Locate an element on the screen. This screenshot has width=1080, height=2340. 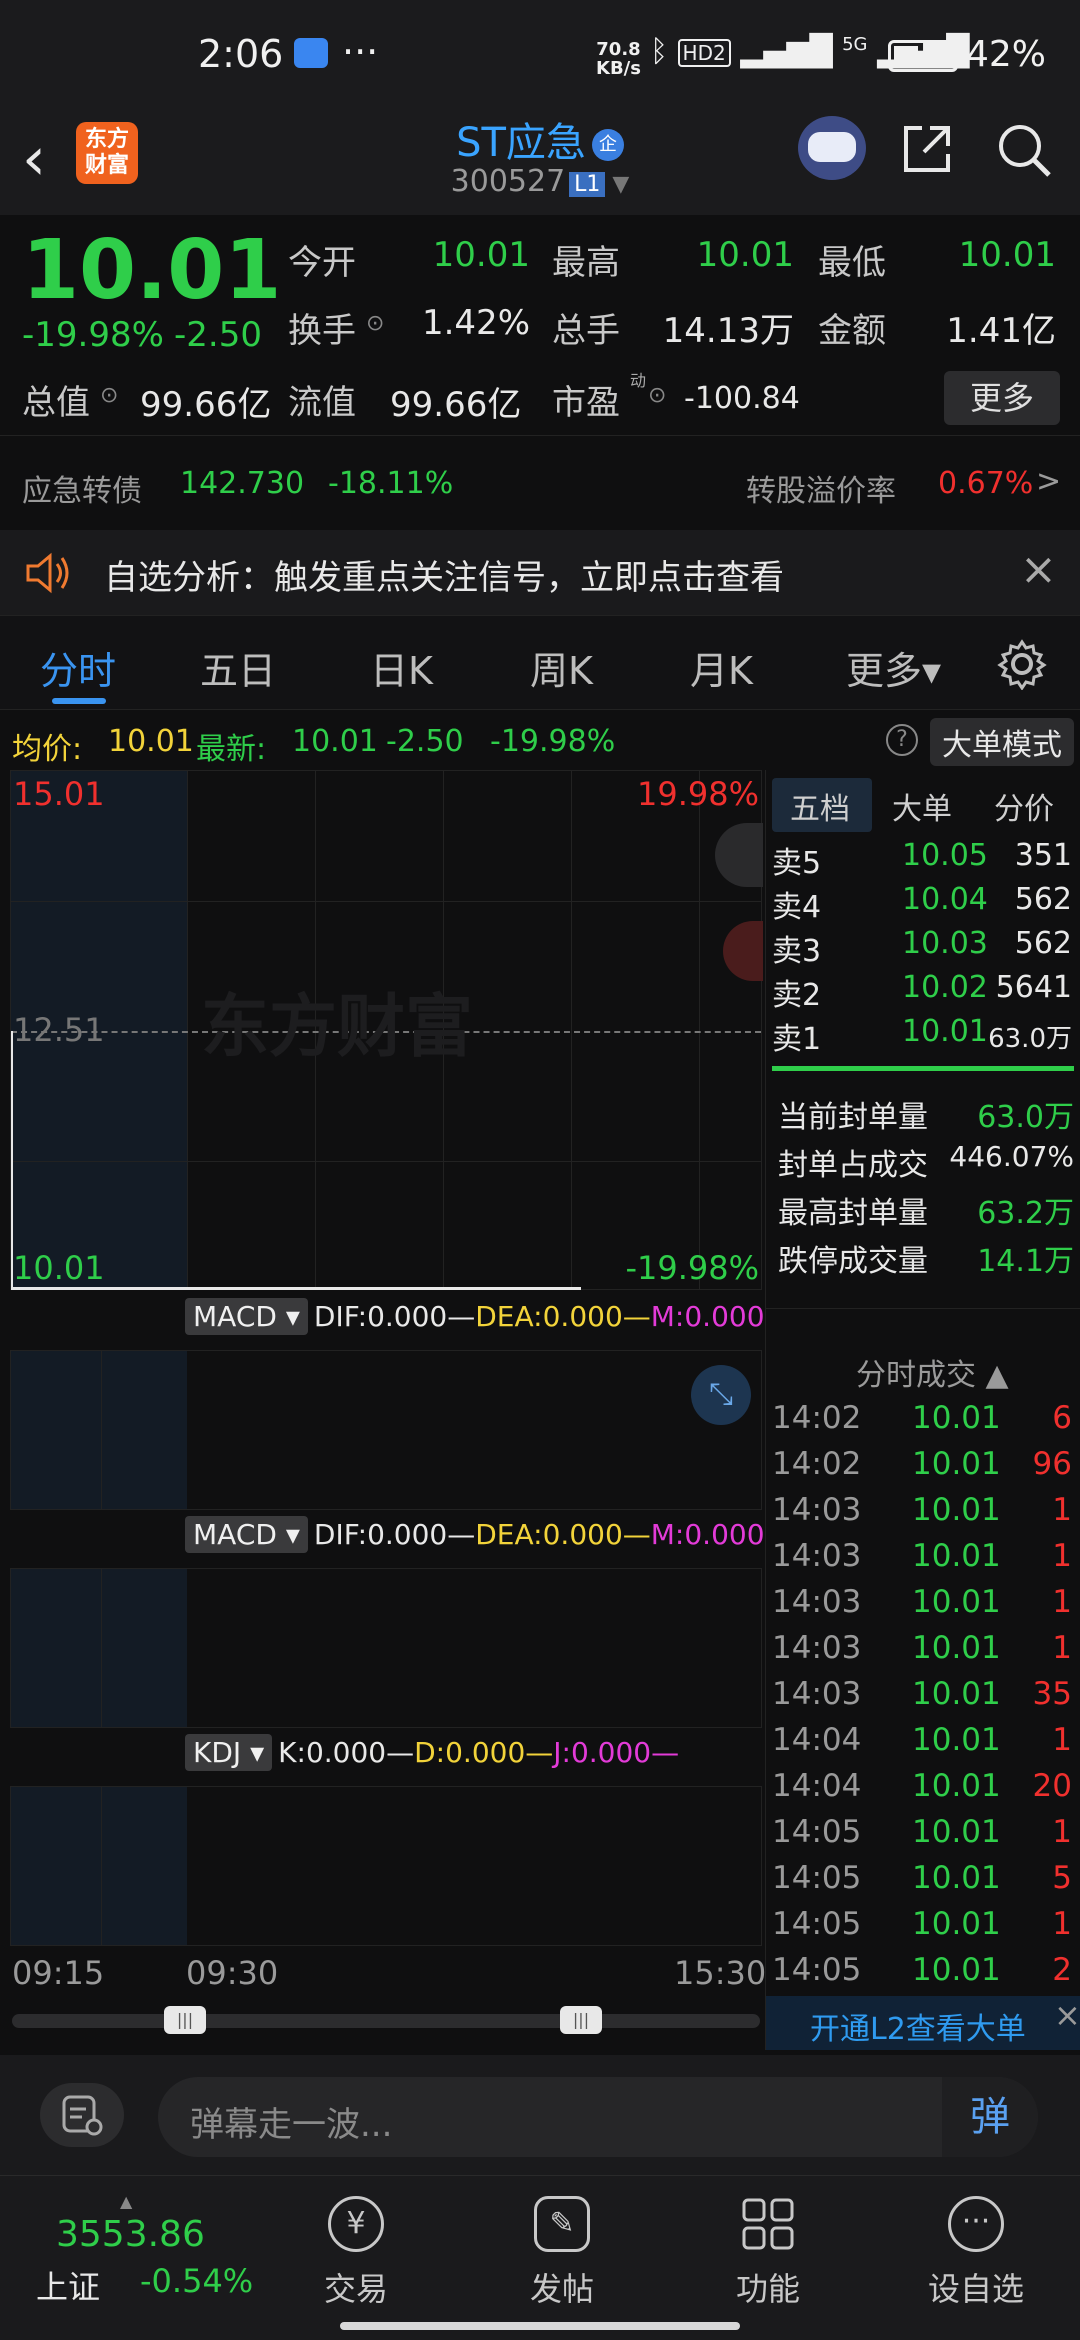
index-change: -0.54% is located at coordinates (197, 2281).